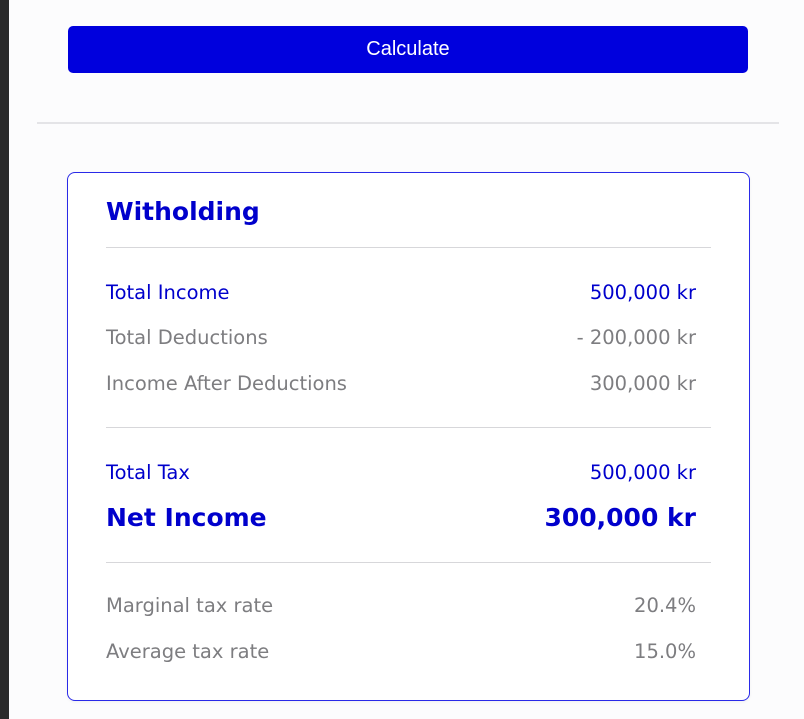 The width and height of the screenshot is (804, 719). I want to click on income-after-deductions-value: 300,000 kr, so click(642, 383).